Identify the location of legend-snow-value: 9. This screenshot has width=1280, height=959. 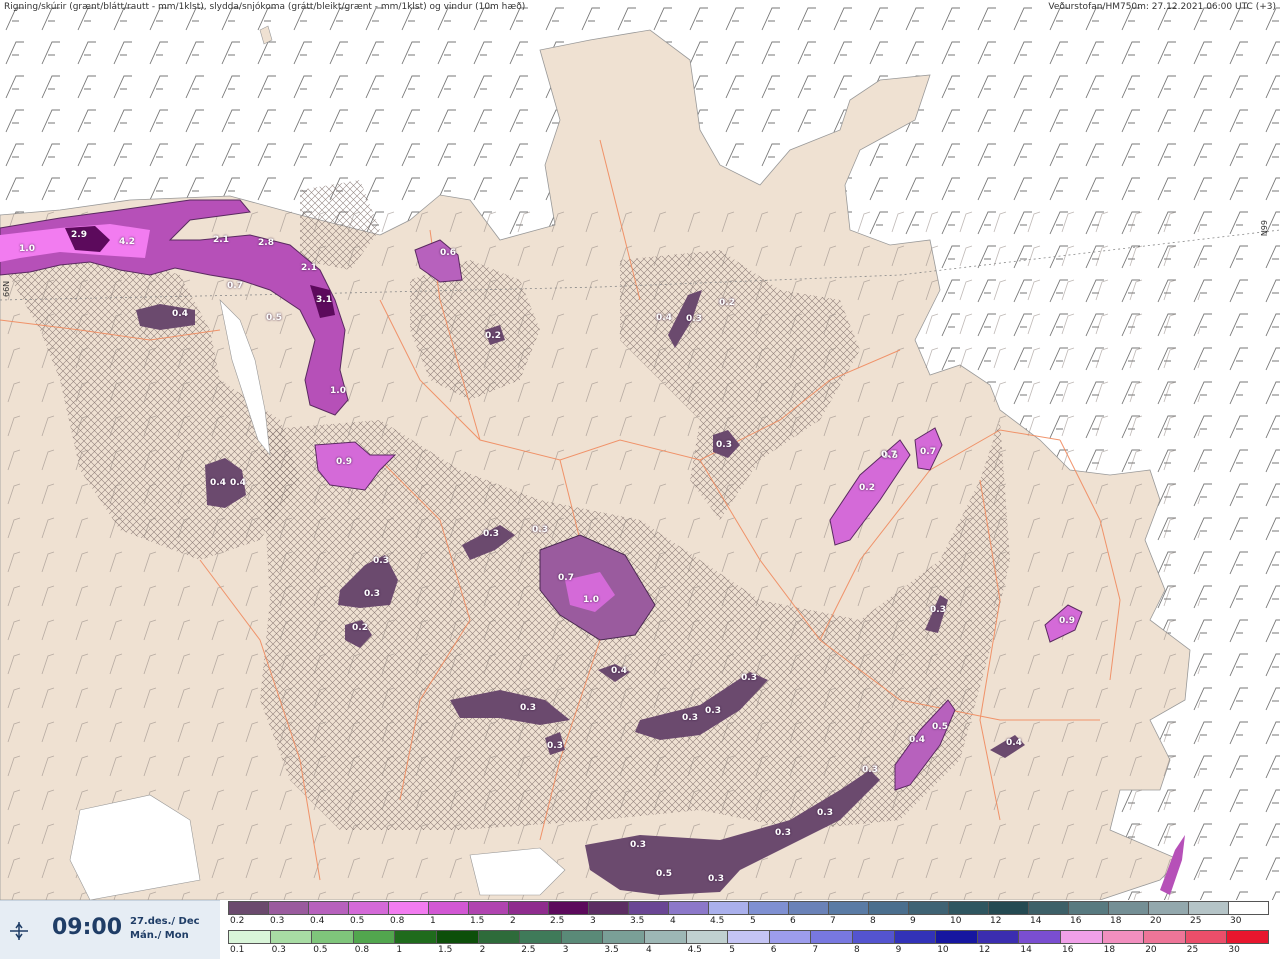
(913, 921).